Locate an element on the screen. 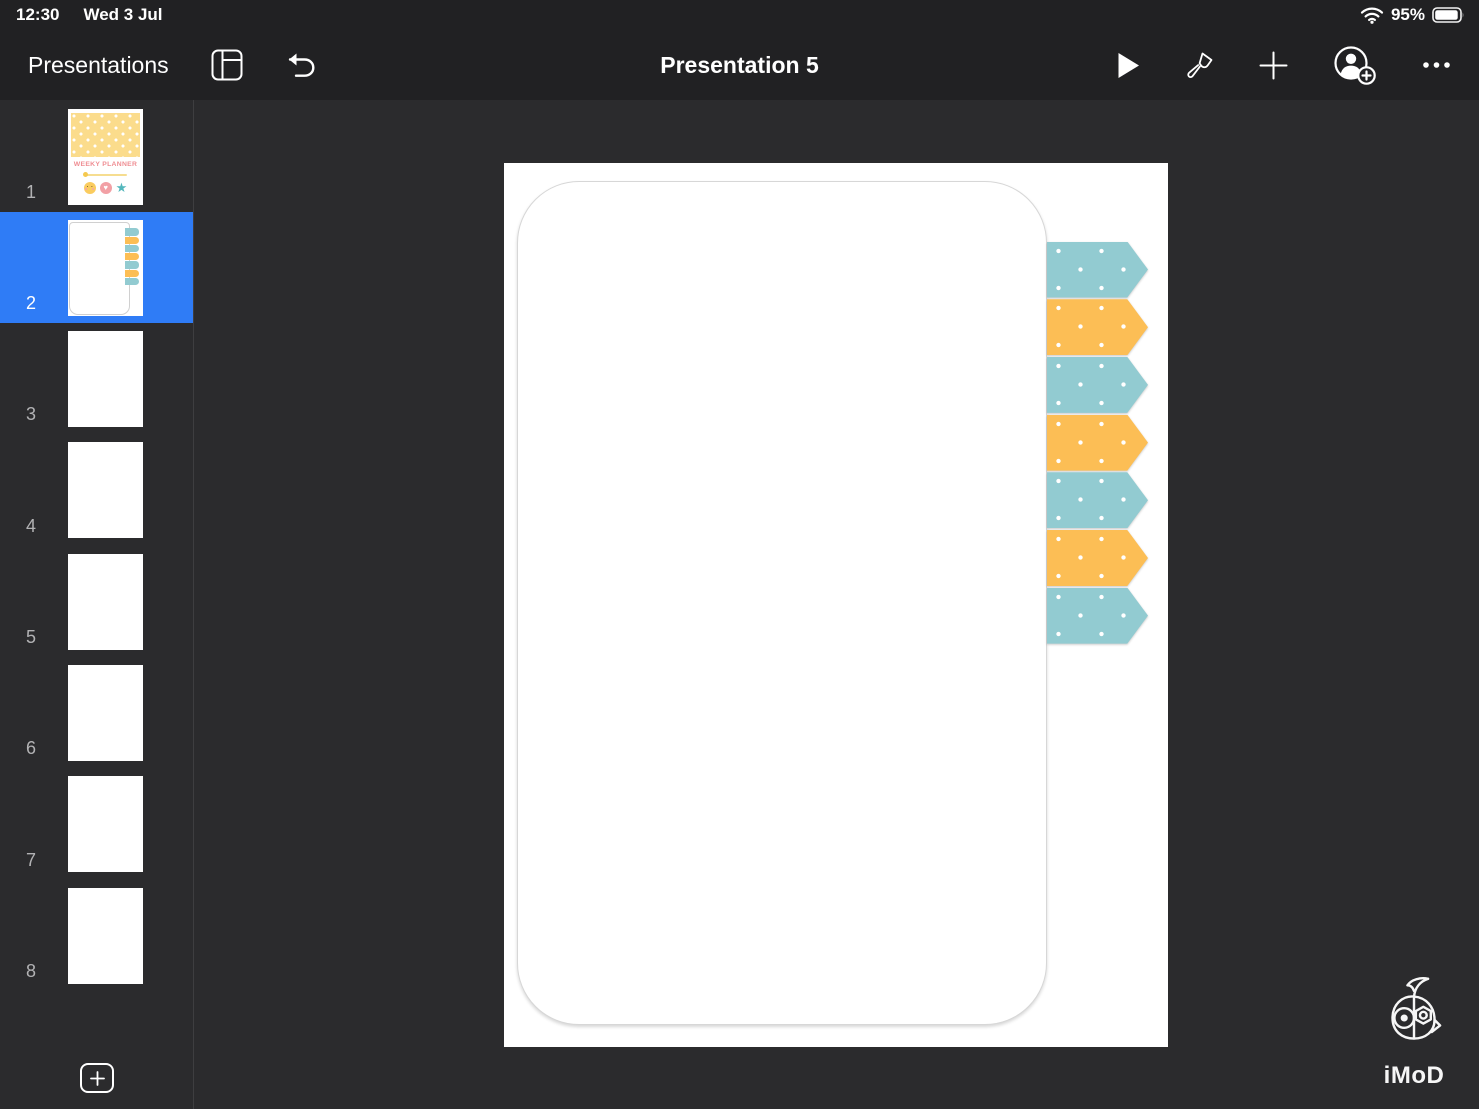 The width and height of the screenshot is (1479, 1109). cover-title: WEEKY PLANNER is located at coordinates (105, 164).